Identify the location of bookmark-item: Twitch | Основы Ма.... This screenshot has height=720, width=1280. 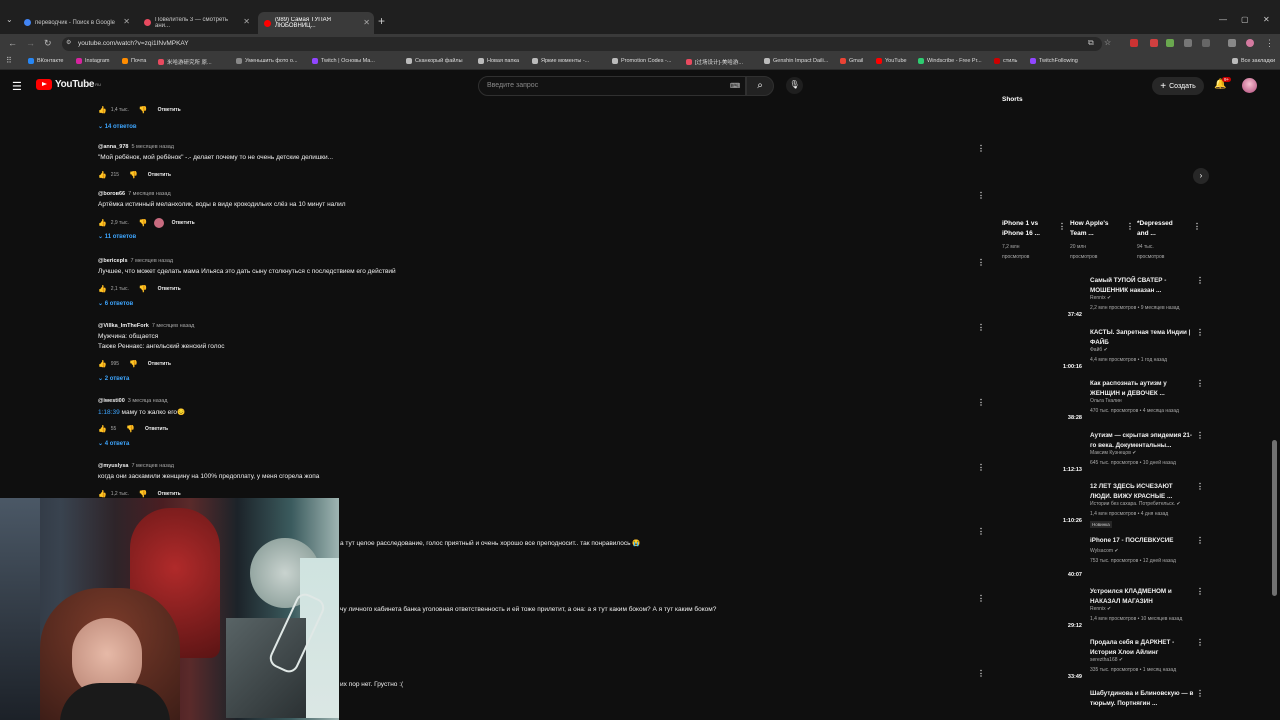
(343, 61).